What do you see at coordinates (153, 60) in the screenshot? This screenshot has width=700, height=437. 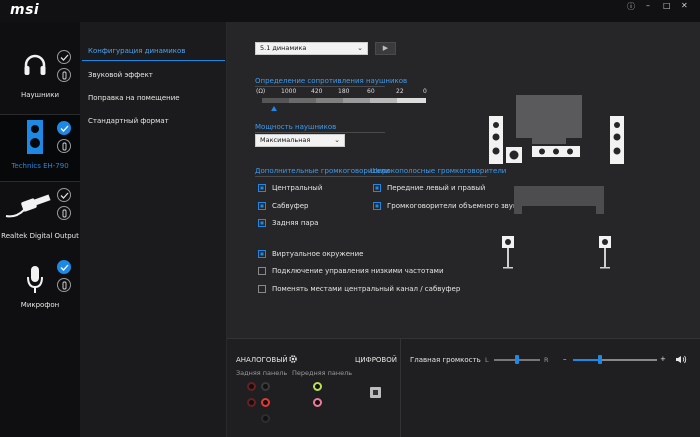 I see `active-tab-underline` at bounding box center [153, 60].